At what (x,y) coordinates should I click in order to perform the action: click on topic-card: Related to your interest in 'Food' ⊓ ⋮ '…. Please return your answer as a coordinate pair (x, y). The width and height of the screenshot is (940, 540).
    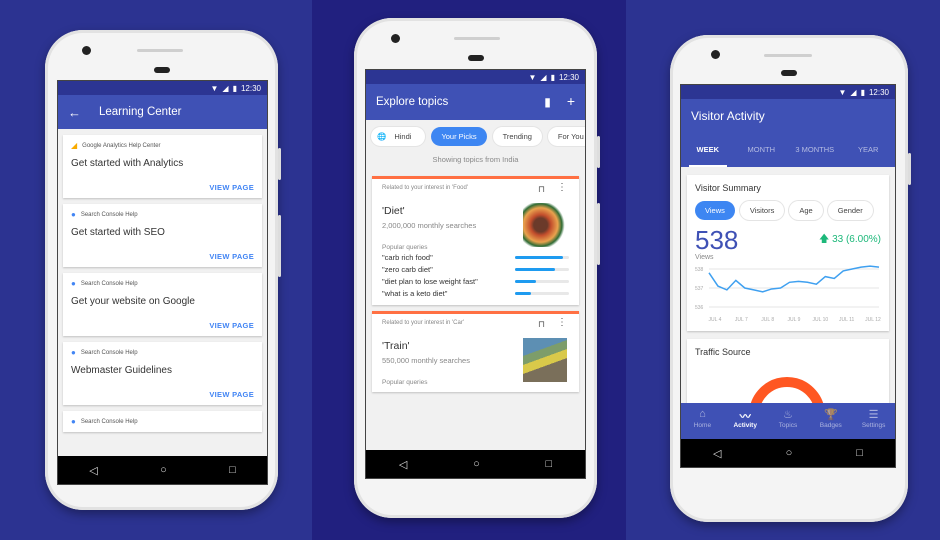
    Looking at the image, I should click on (475, 240).